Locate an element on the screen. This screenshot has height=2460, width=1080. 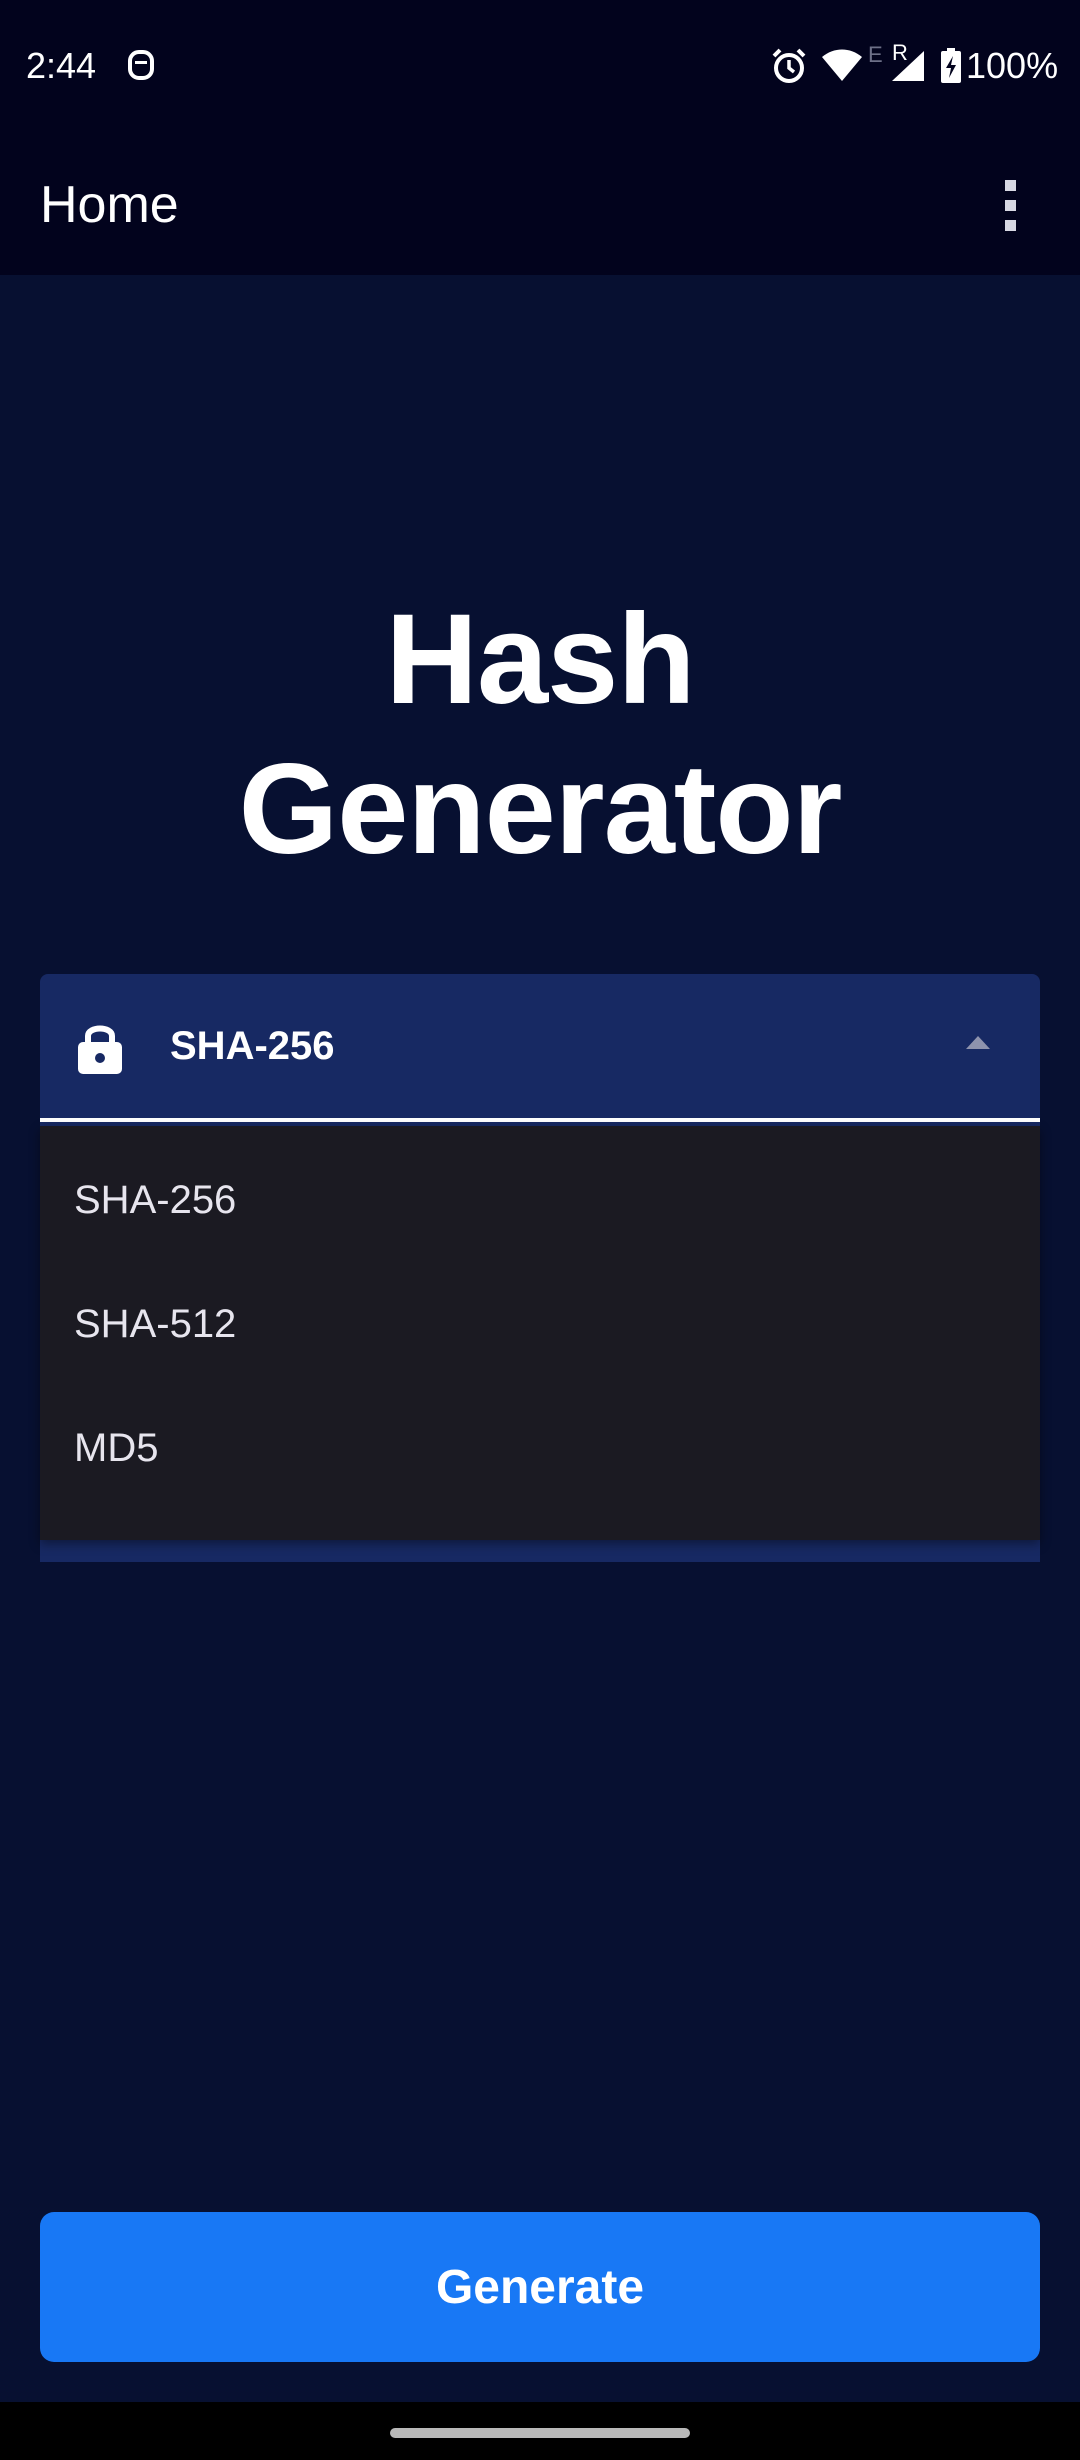
network-type-label: E is located at coordinates (875, 54).